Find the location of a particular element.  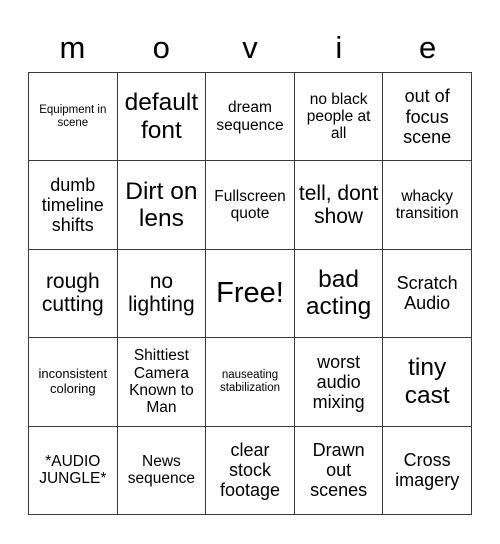

bingo-cell-r2c5: whacky transition is located at coordinates (427, 205).